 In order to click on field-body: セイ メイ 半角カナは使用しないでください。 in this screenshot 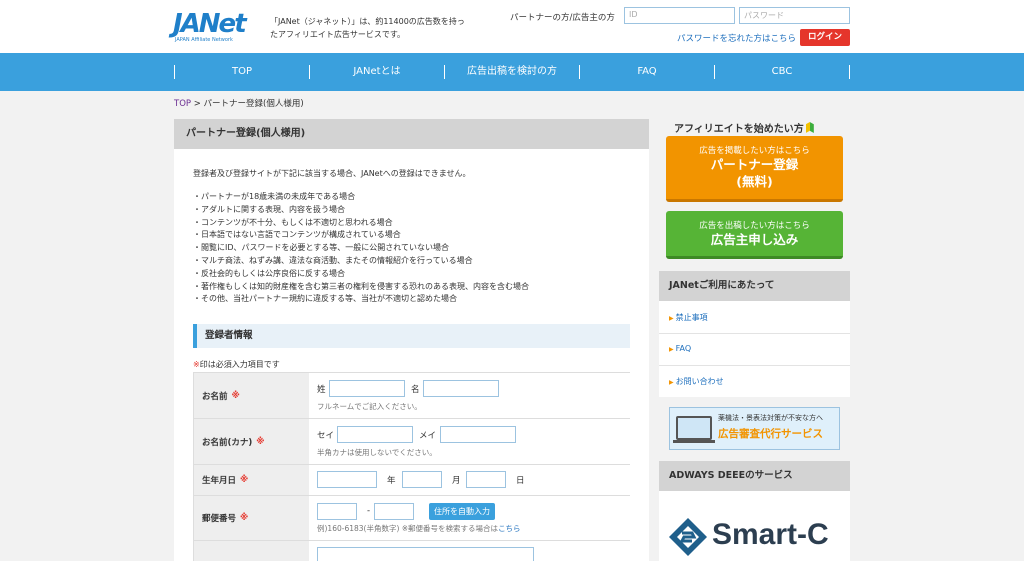, I will do `click(470, 441)`.